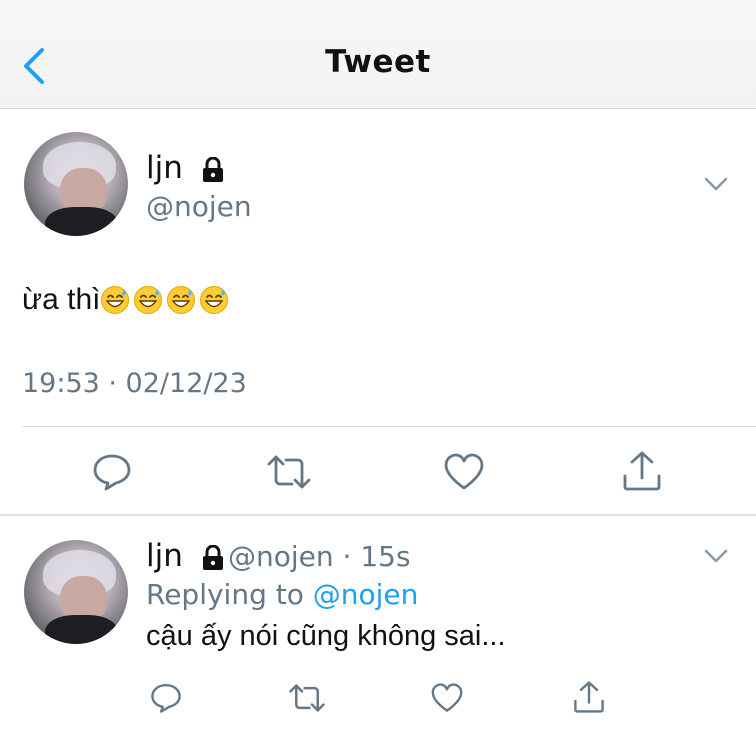  What do you see at coordinates (164, 556) in the screenshot?
I see `reply-author-name-label: ljn` at bounding box center [164, 556].